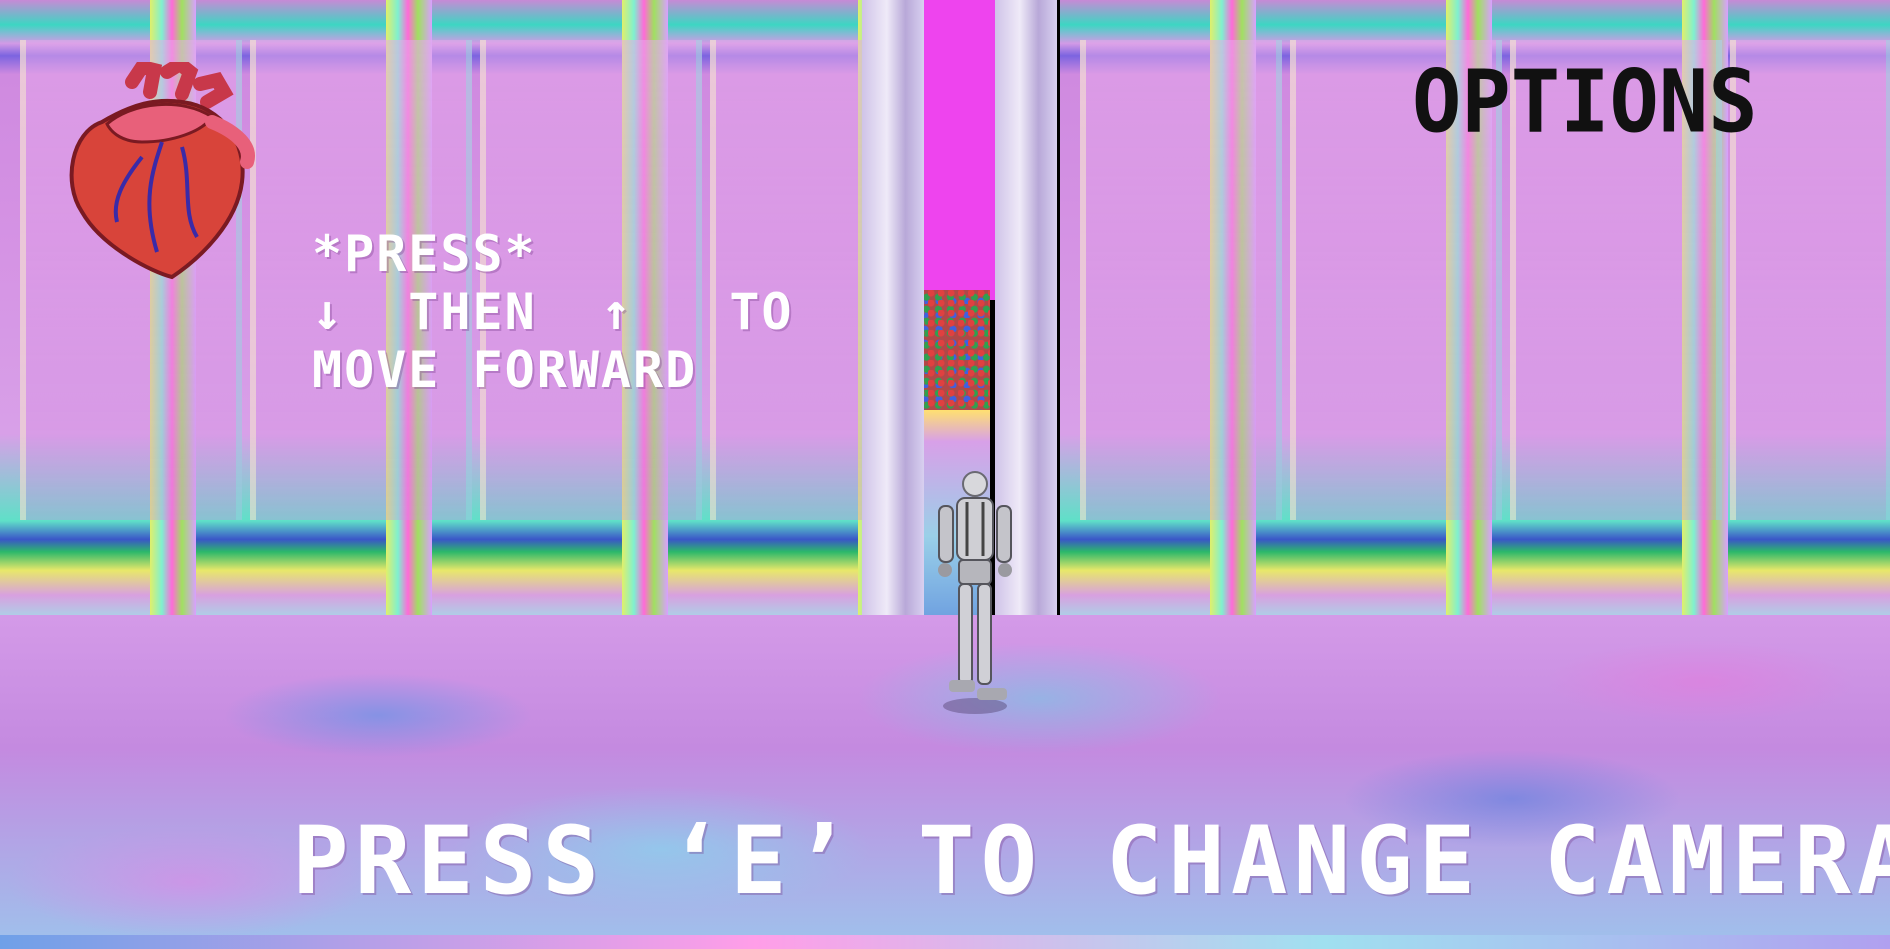  Describe the element at coordinates (1585, 103) in the screenshot. I see `options-button: OPTIONS` at that location.